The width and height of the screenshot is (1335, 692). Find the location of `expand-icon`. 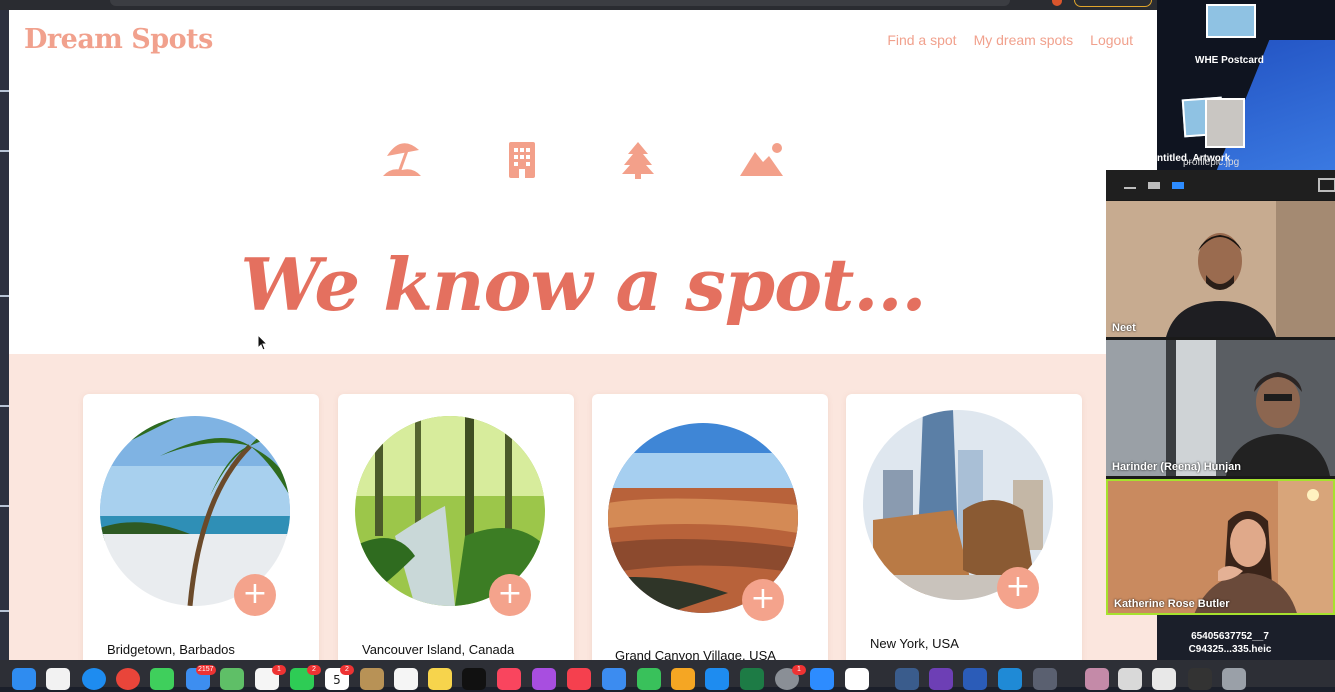

expand-icon is located at coordinates (1326, 185).